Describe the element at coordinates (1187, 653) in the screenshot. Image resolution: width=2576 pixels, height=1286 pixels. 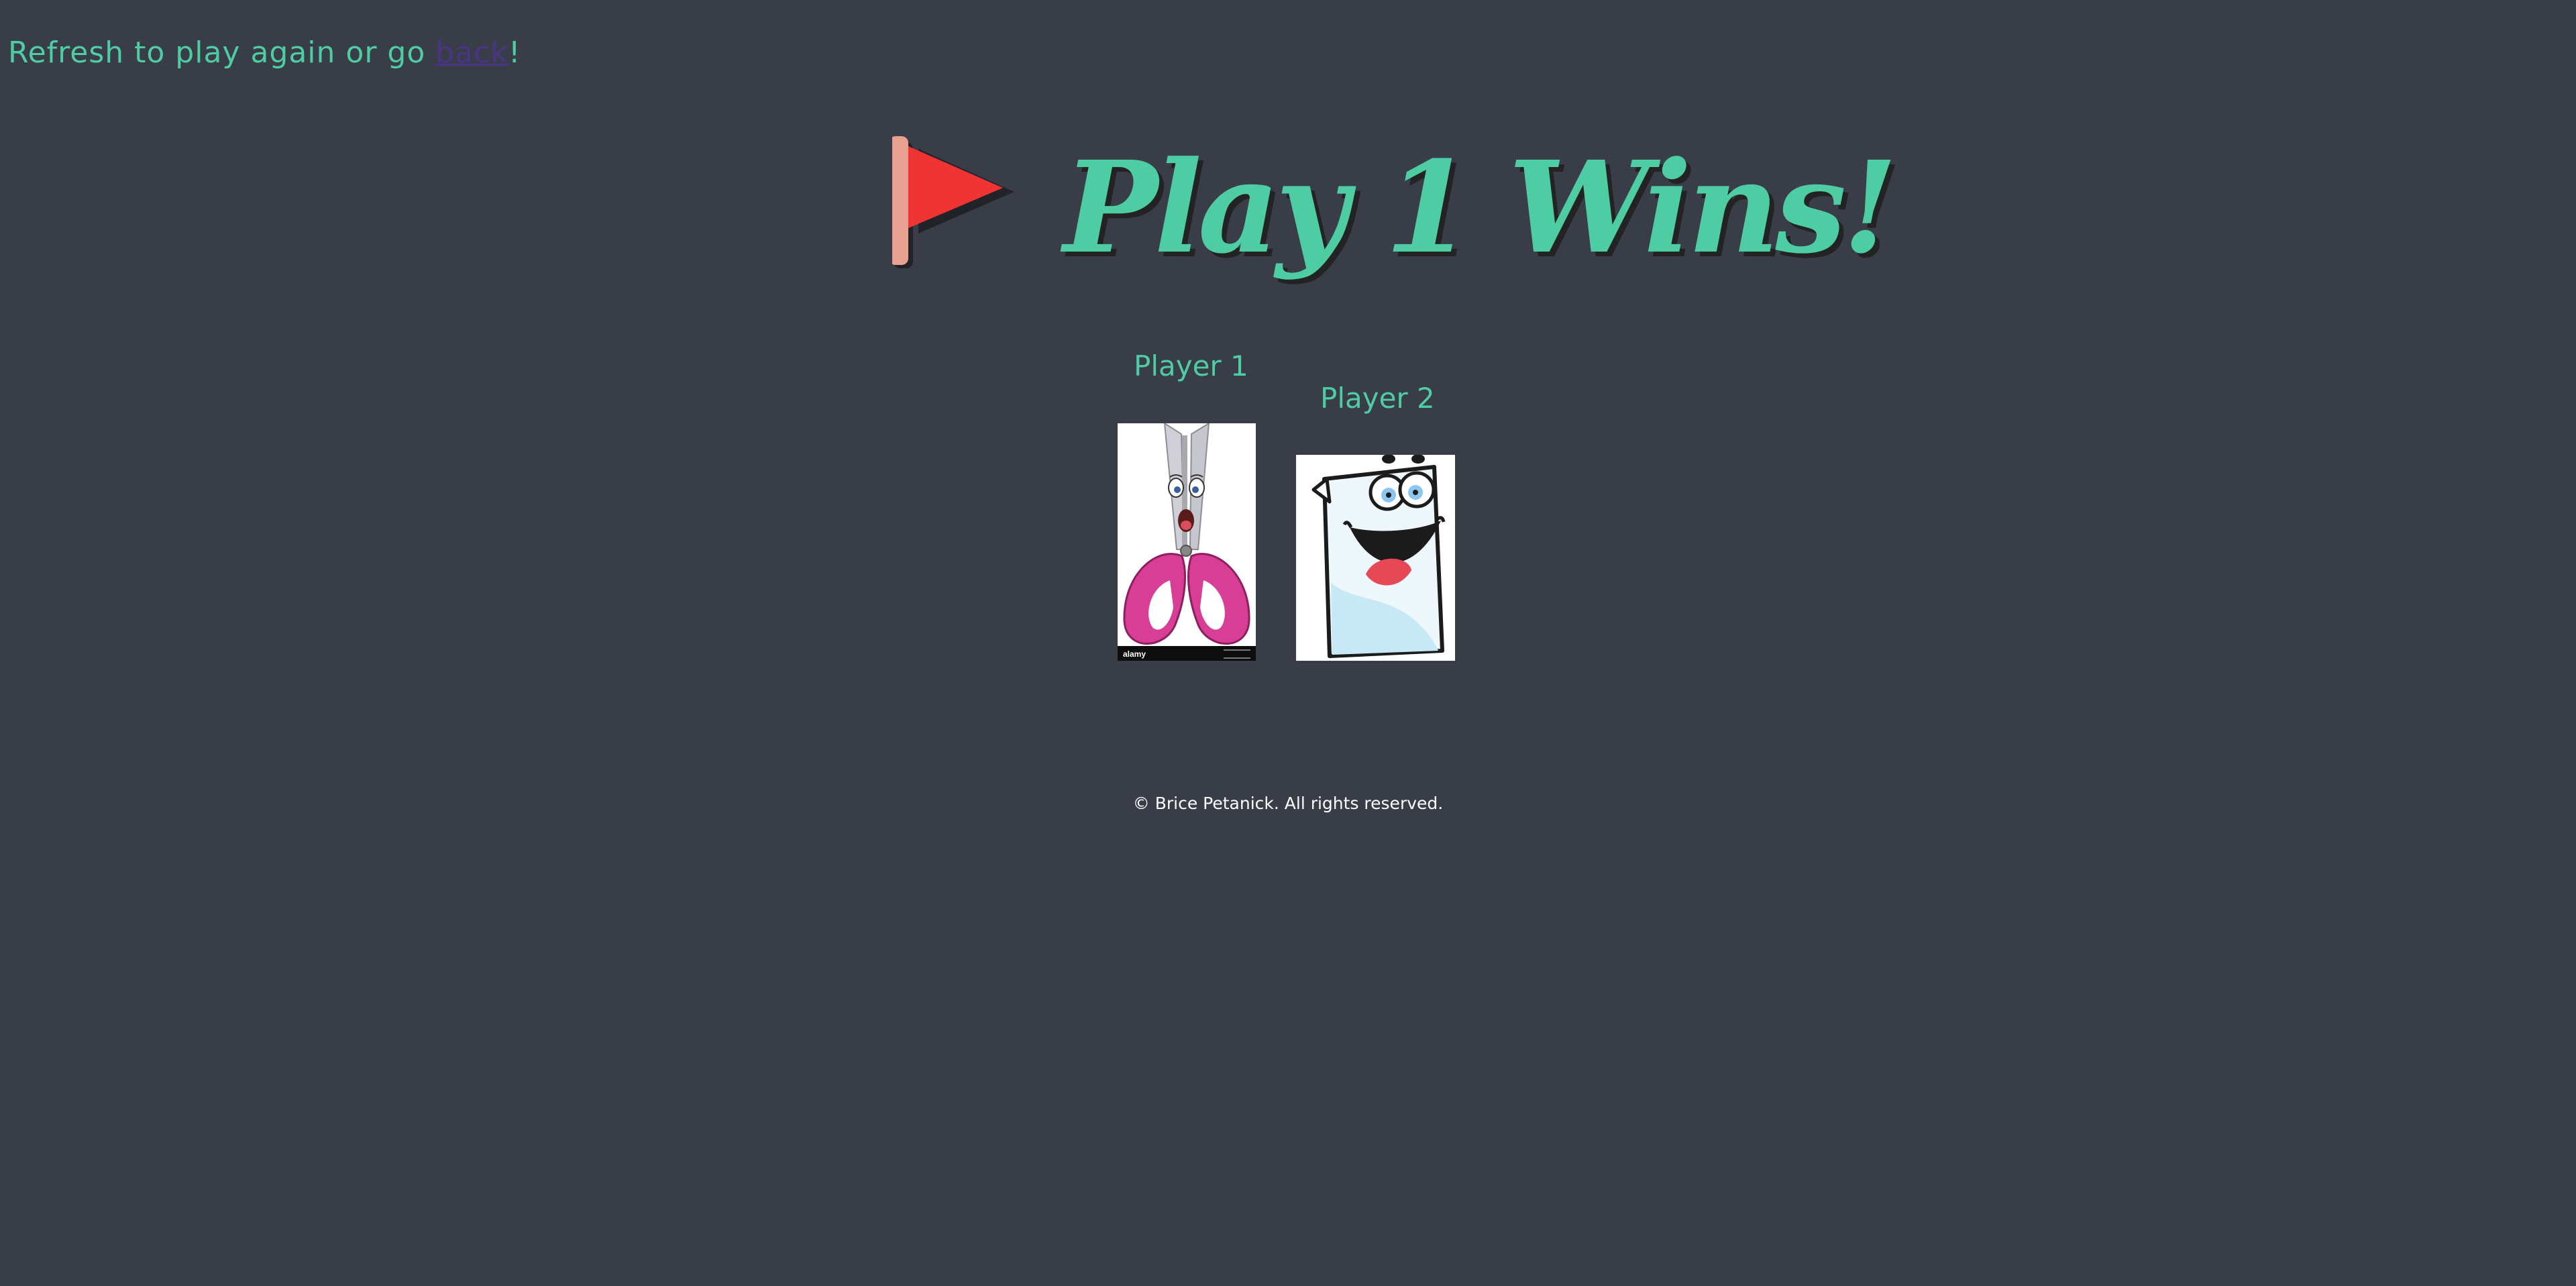
I see `watermark-strip: alamy` at that location.